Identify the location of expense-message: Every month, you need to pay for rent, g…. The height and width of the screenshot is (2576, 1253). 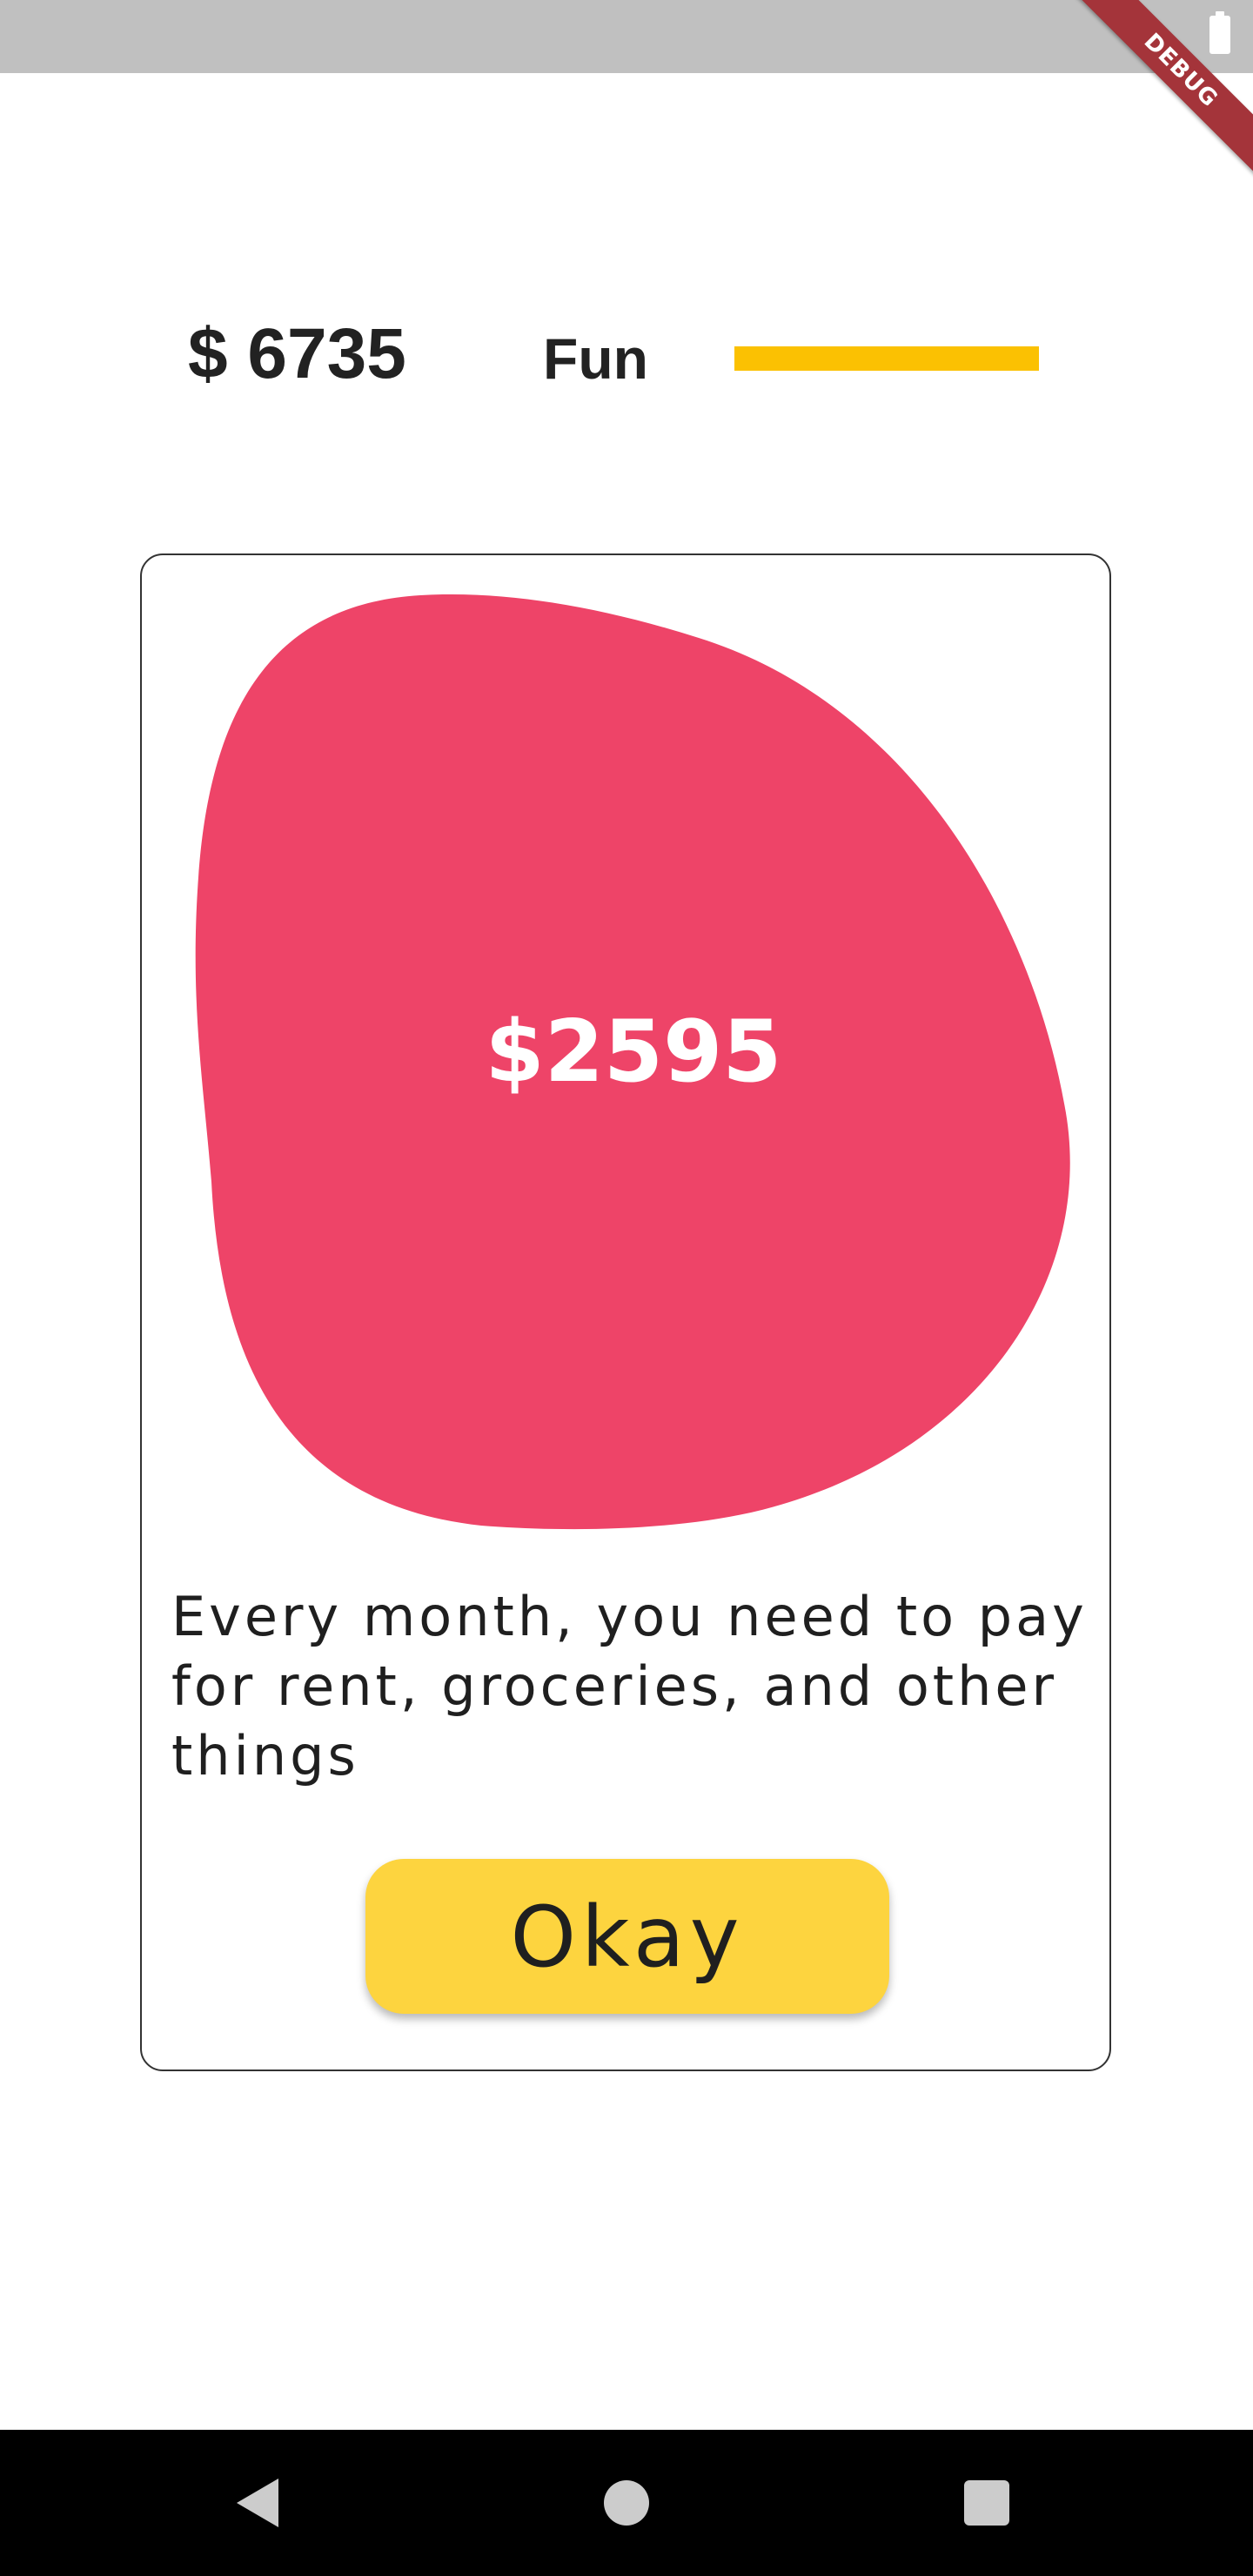
(629, 1686).